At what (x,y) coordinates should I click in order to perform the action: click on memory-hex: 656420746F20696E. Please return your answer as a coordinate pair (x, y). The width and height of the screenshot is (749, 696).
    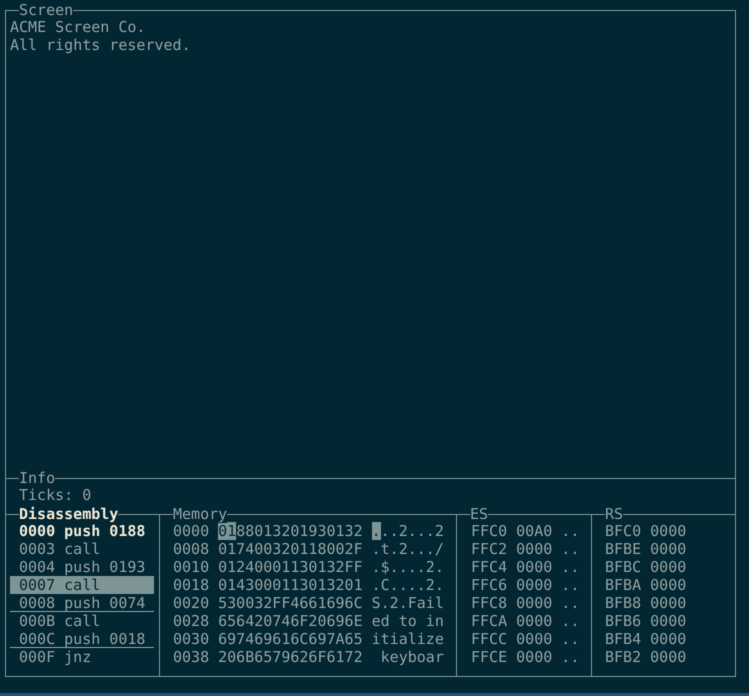
    Looking at the image, I should click on (290, 621).